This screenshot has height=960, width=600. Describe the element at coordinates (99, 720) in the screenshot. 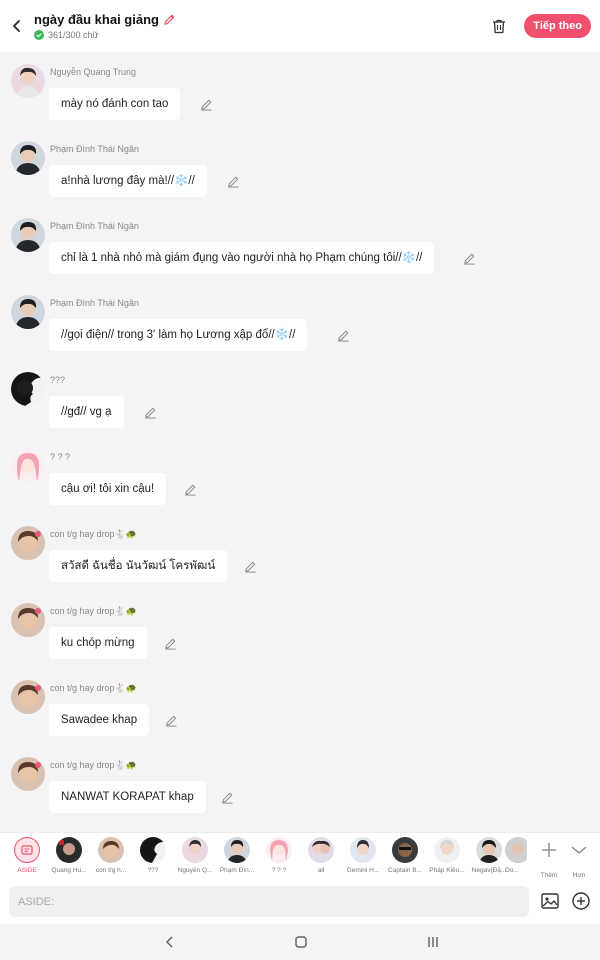

I see `message-bubble: Sawadee khap` at that location.